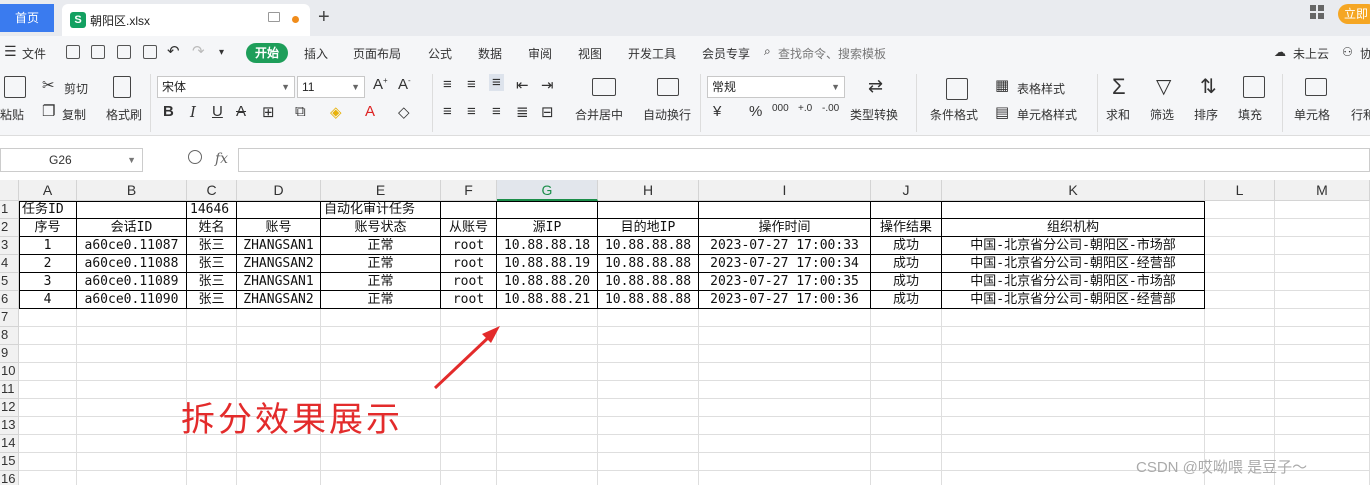 This screenshot has height=485, width=1370. What do you see at coordinates (292, 420) in the screenshot?
I see `annotation-text: 拆分效果展示` at bounding box center [292, 420].